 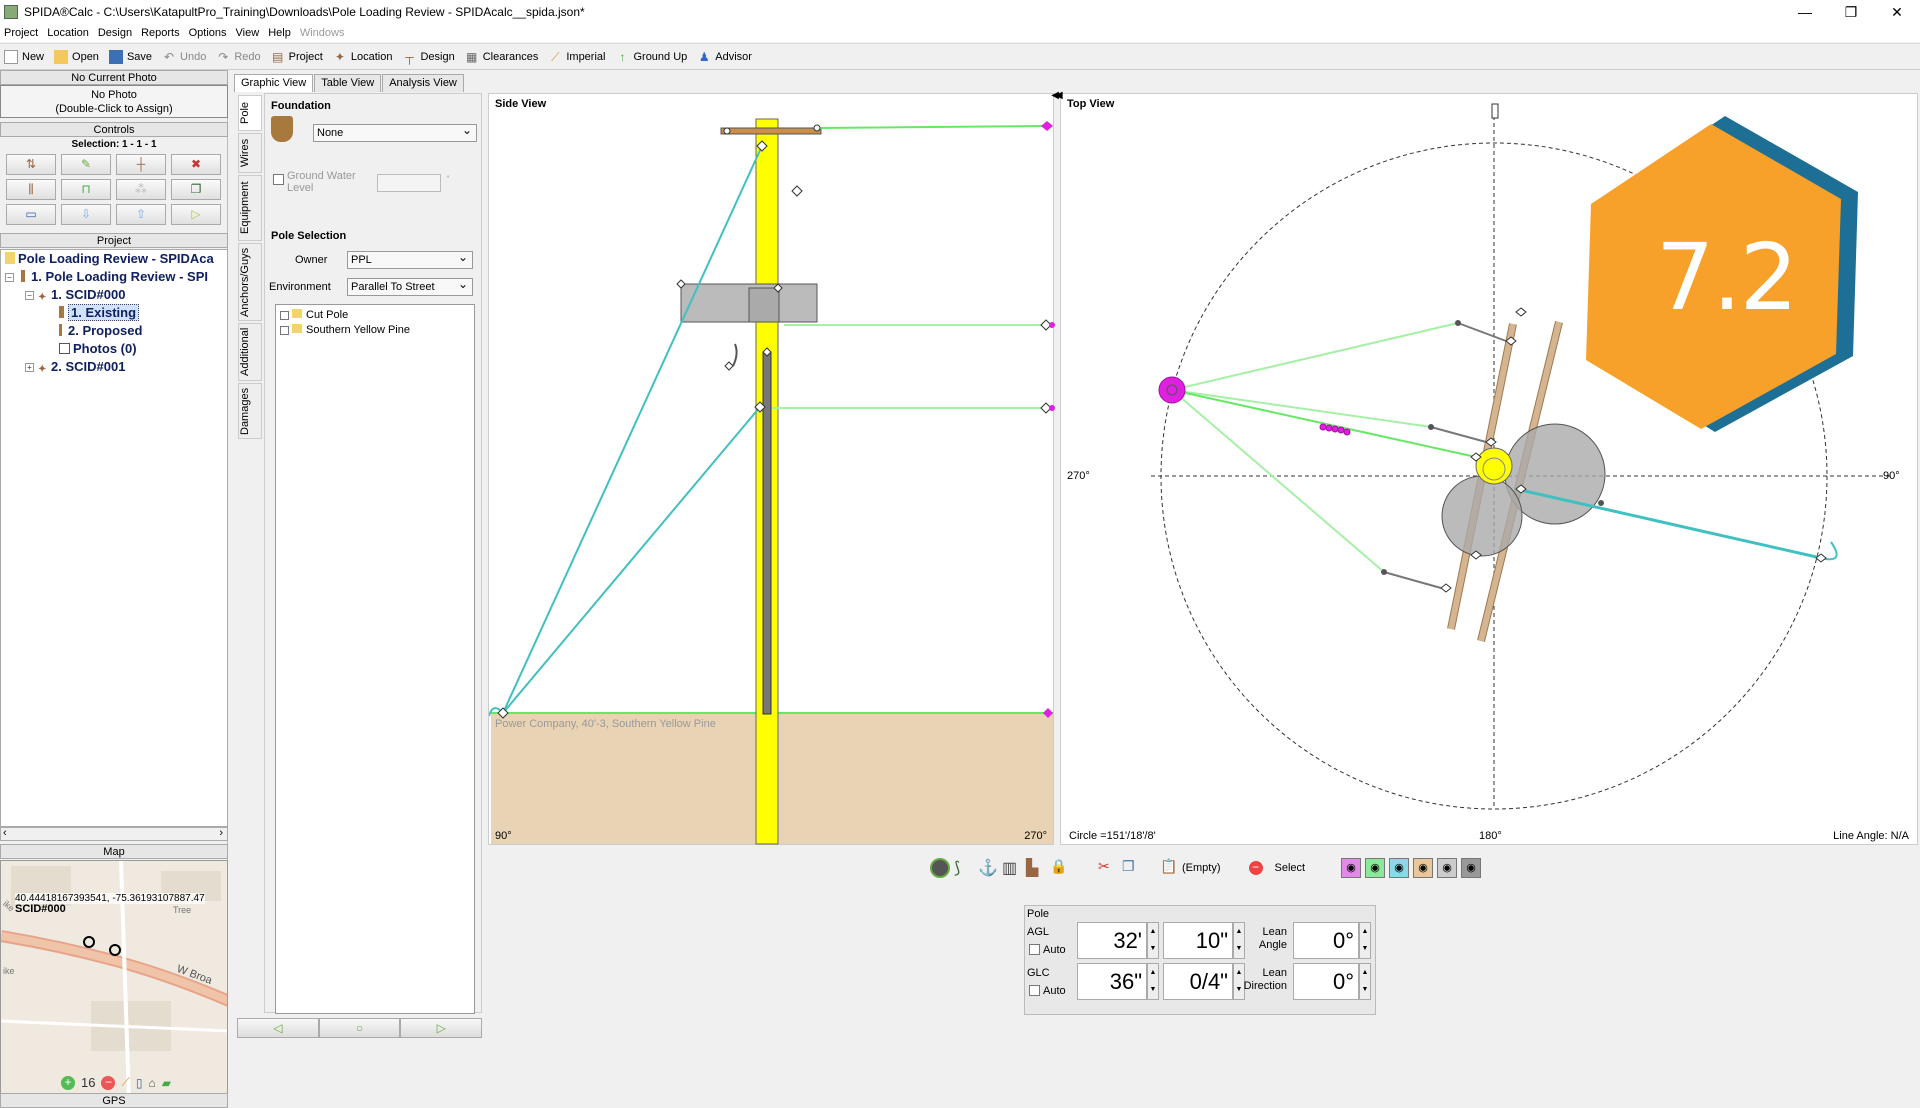 I want to click on location-button: ✦ Location, so click(x=363, y=57).